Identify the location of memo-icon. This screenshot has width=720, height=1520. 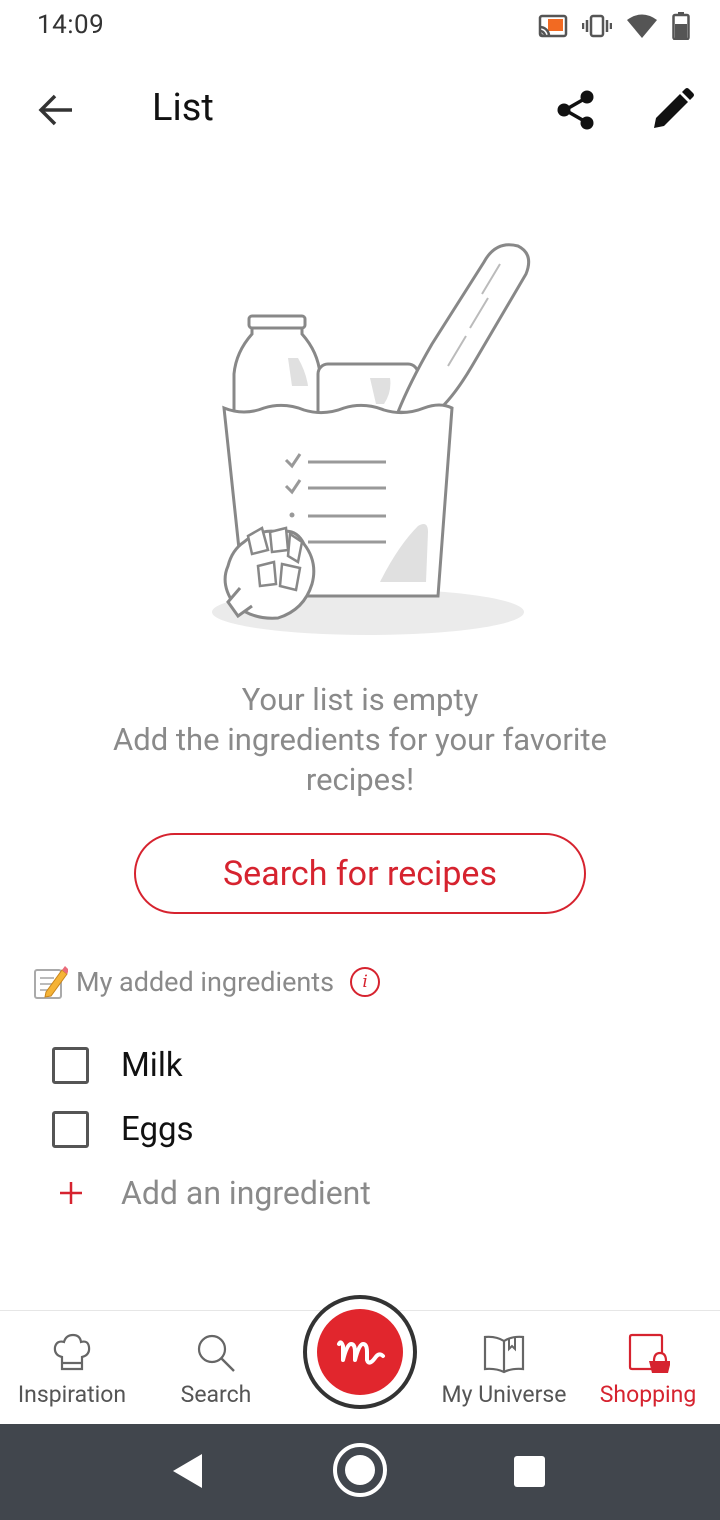
(50, 982).